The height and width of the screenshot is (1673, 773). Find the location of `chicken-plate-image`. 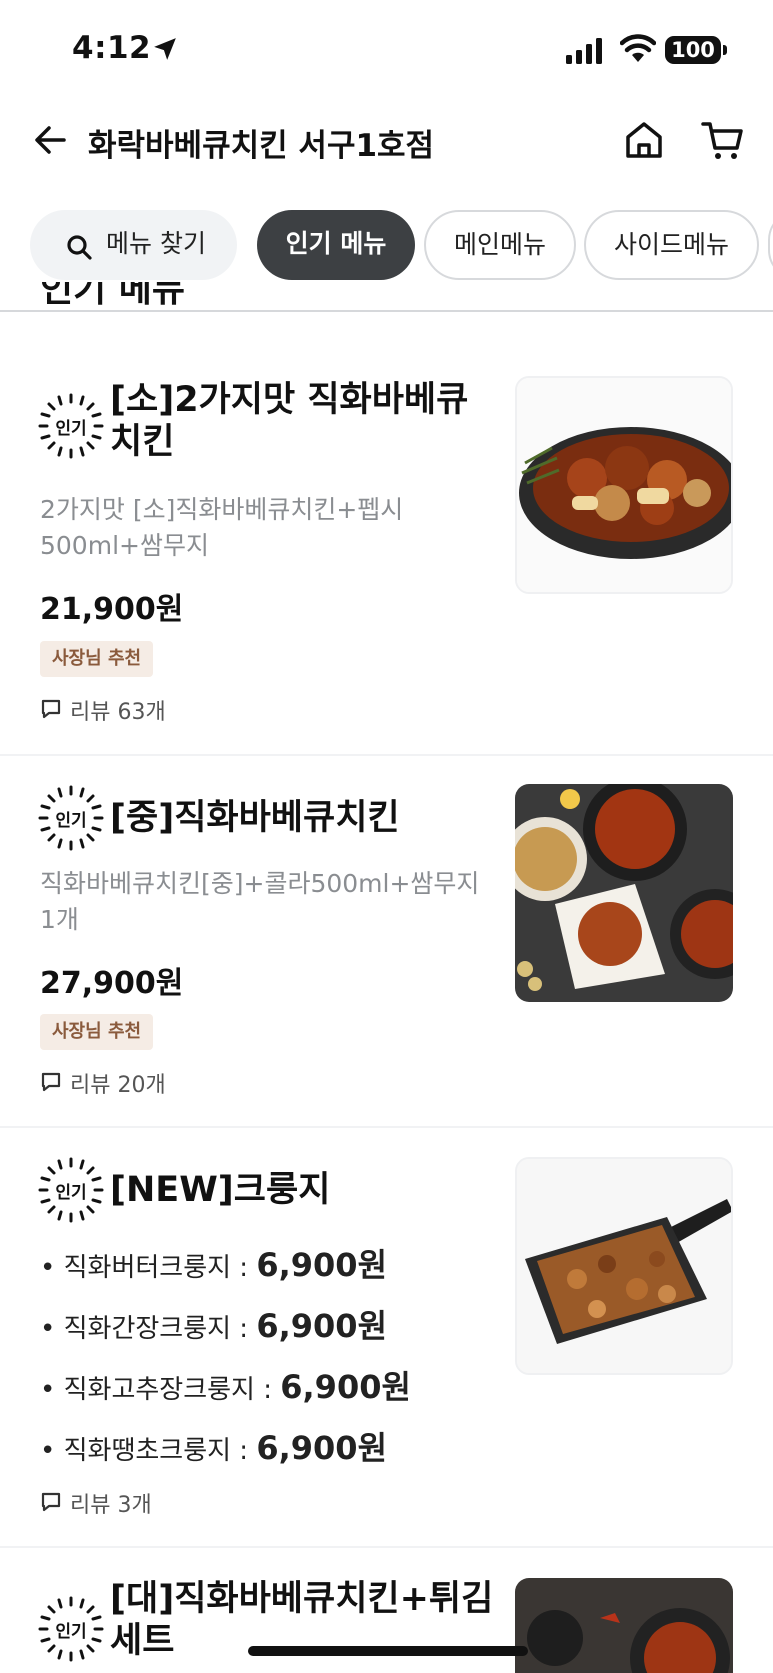

chicken-plate-image is located at coordinates (624, 485).